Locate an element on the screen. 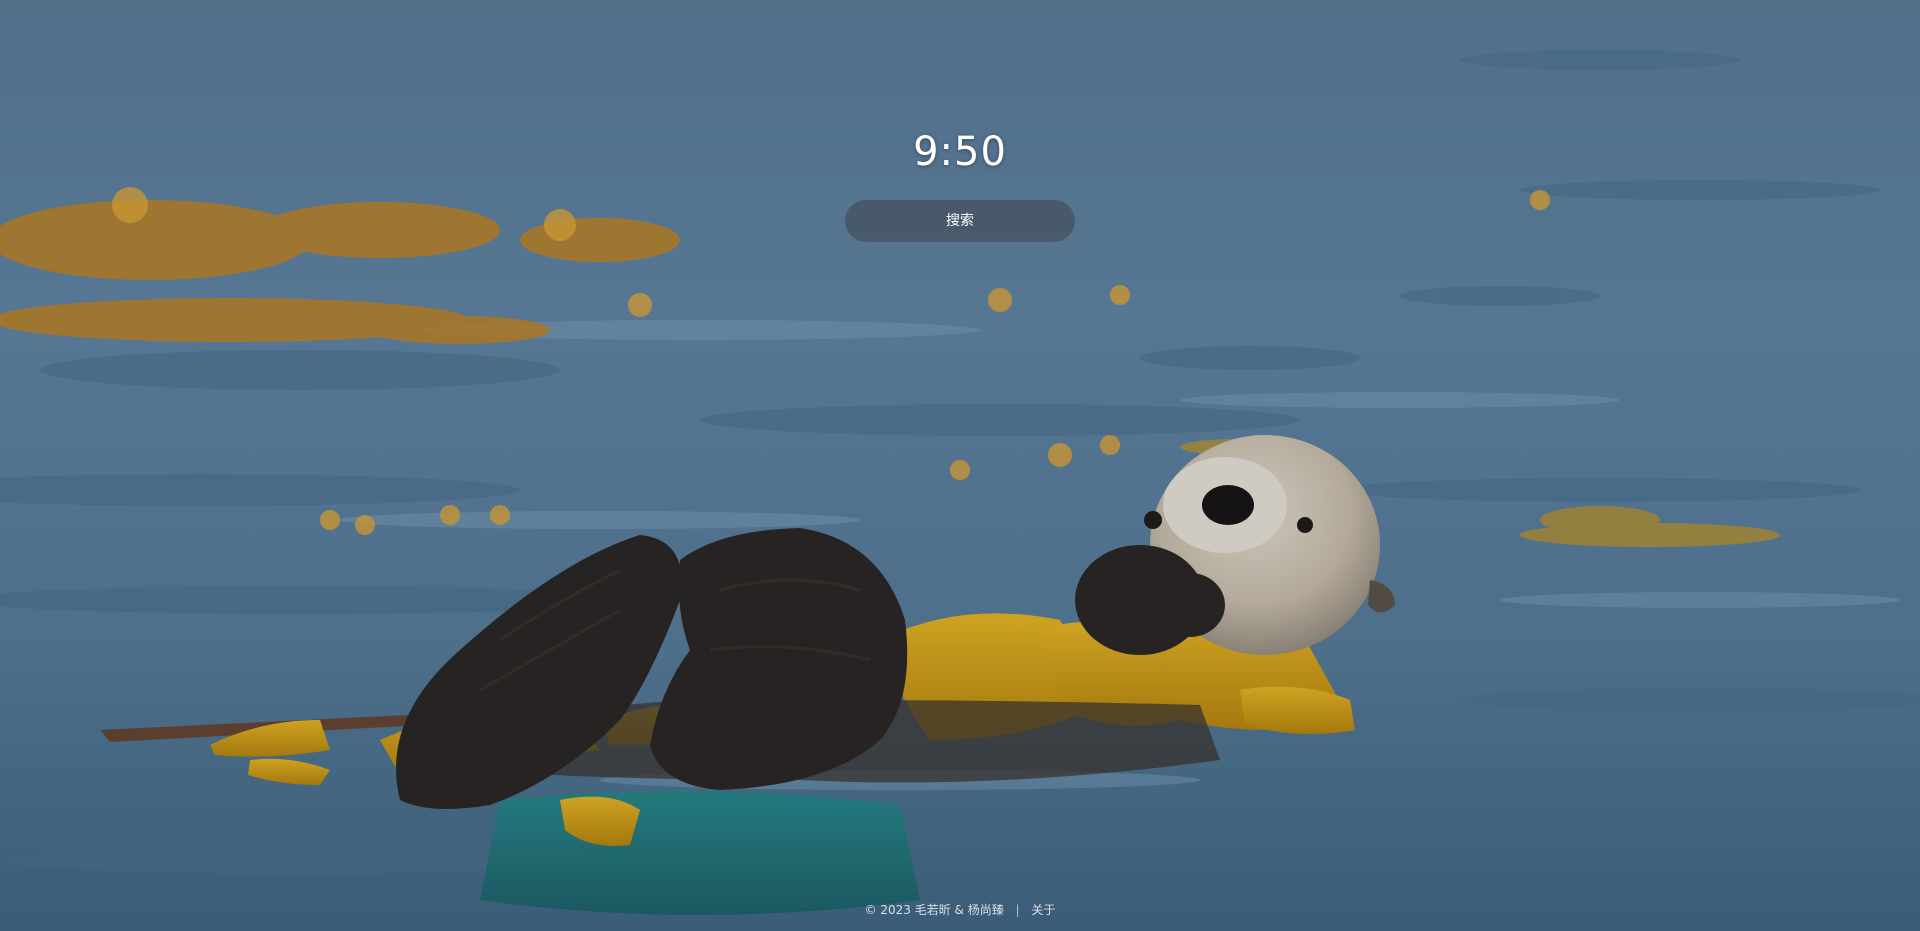  footer: © 2023 毛若昕 & 杨尚臻 | 关于 is located at coordinates (960, 910).